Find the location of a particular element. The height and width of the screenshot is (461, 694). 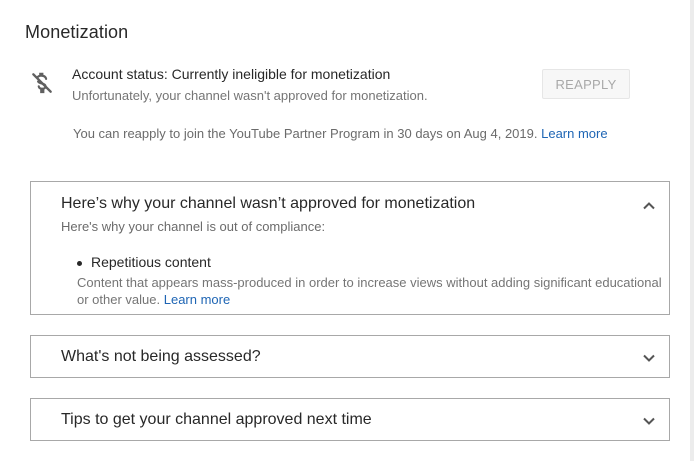

section-title: Monetization is located at coordinates (77, 32).